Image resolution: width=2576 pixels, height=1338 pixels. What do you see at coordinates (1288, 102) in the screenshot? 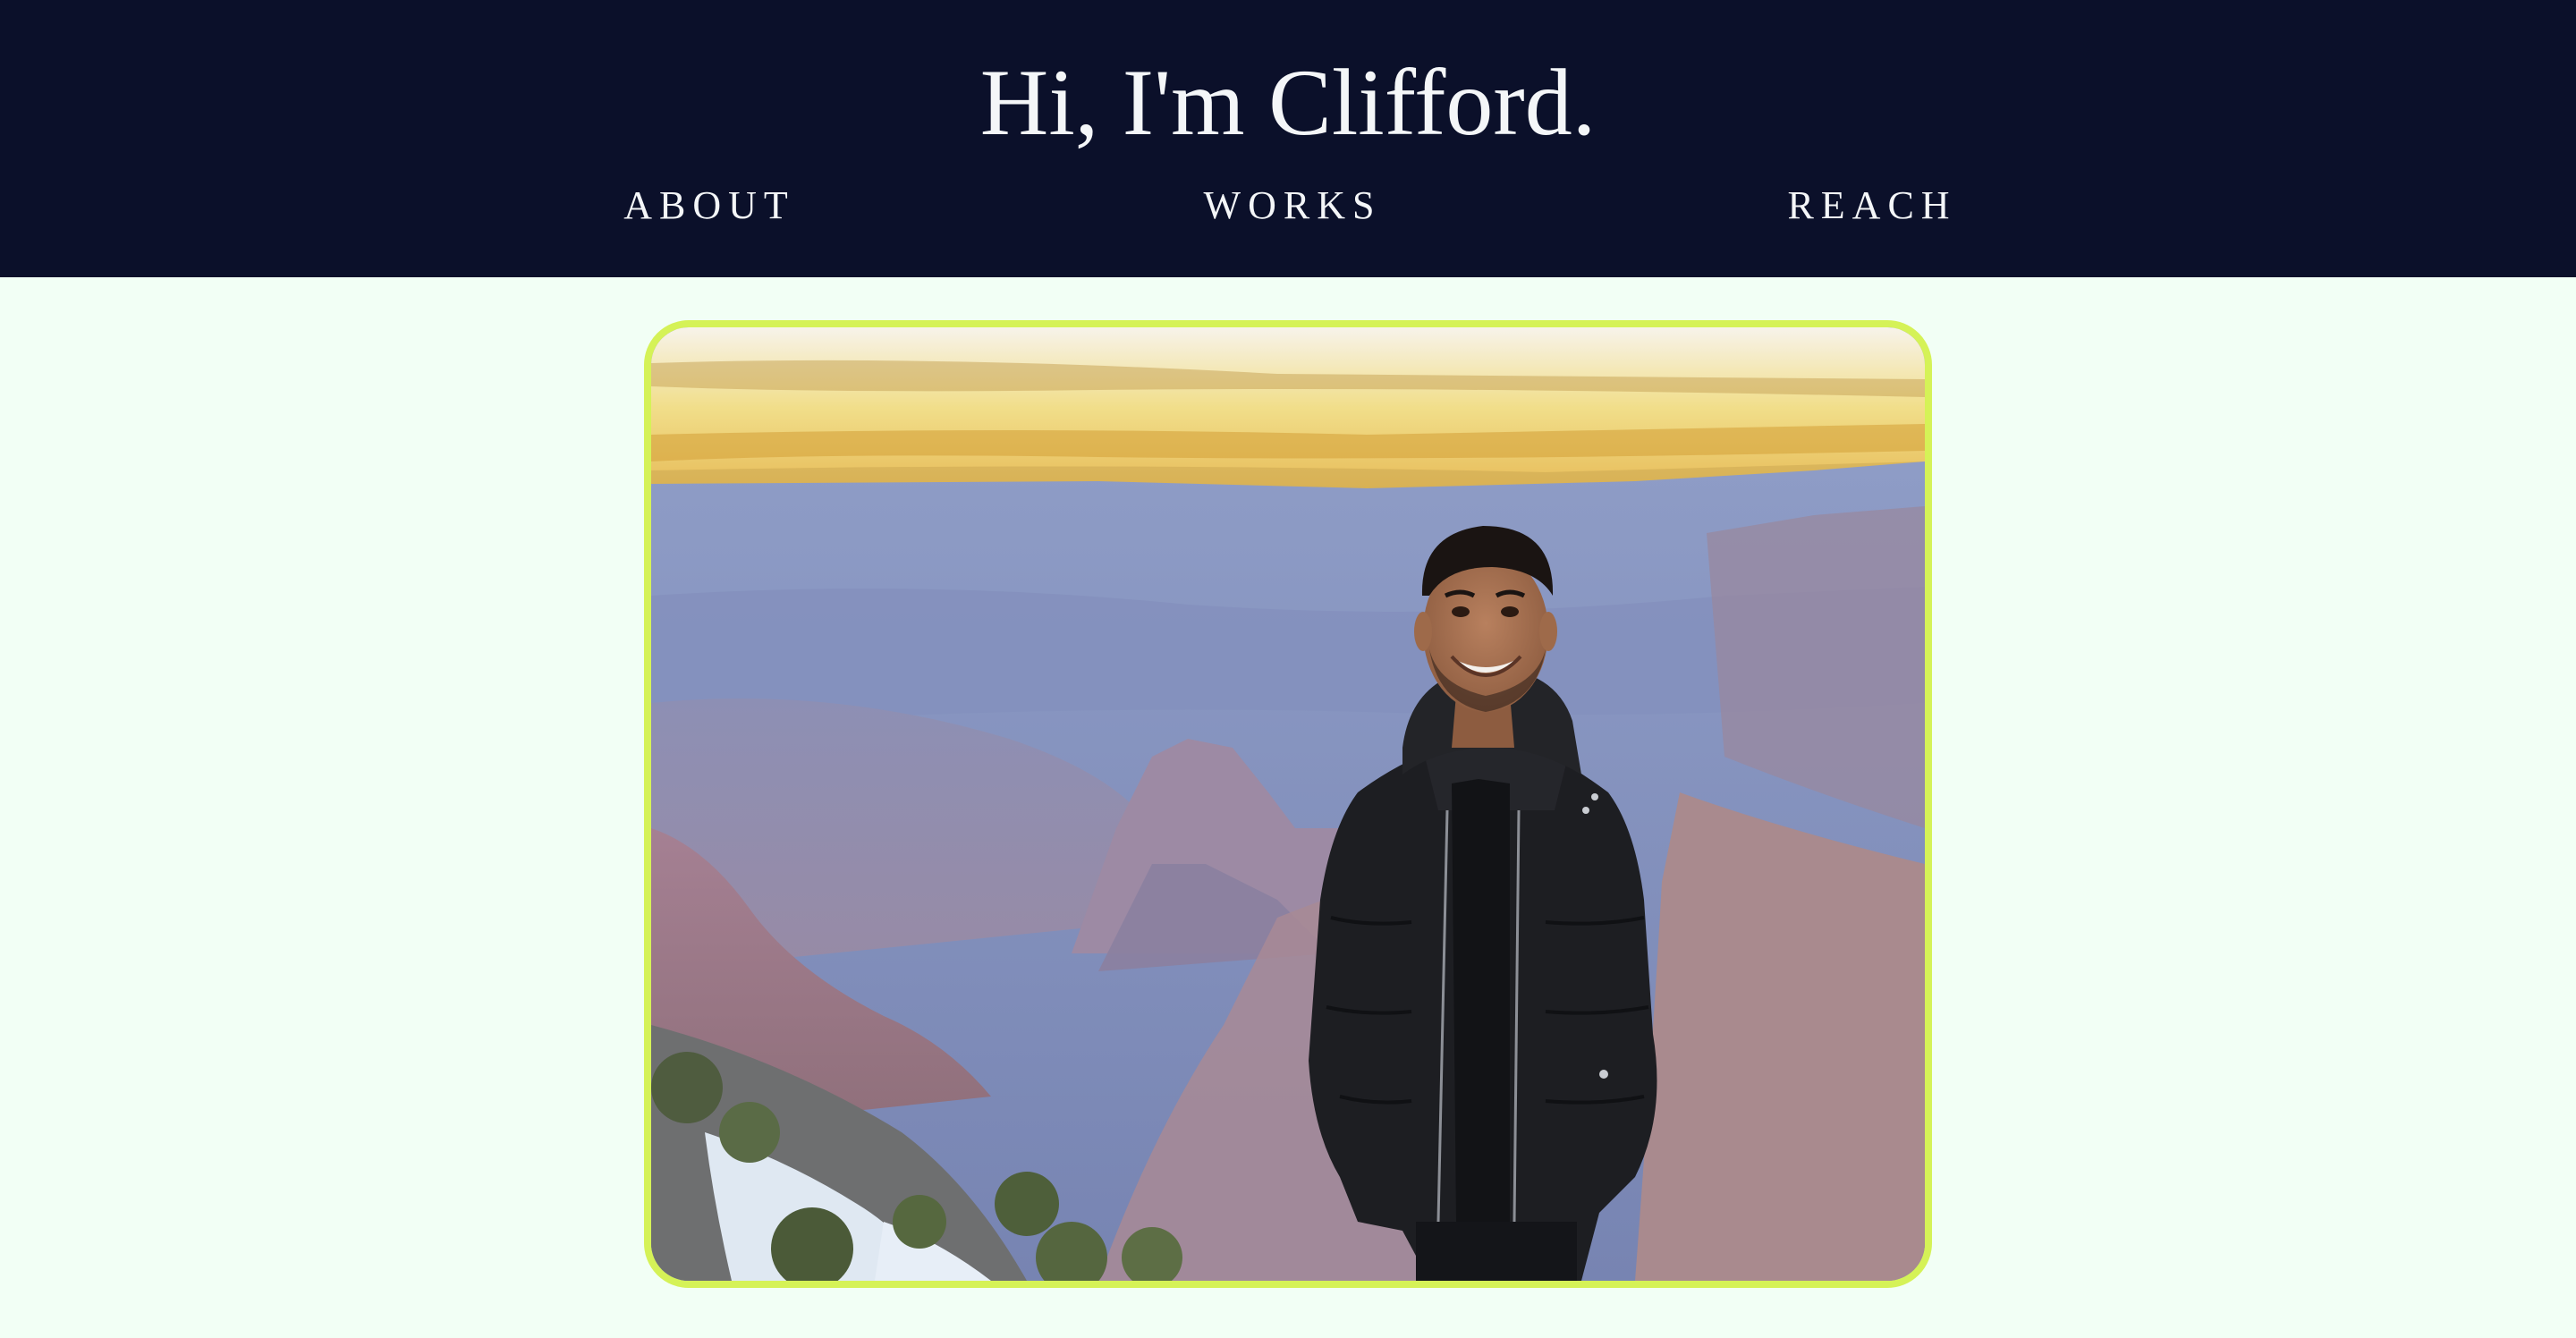
I see `site-title: Hi, I'm Clifford.` at bounding box center [1288, 102].